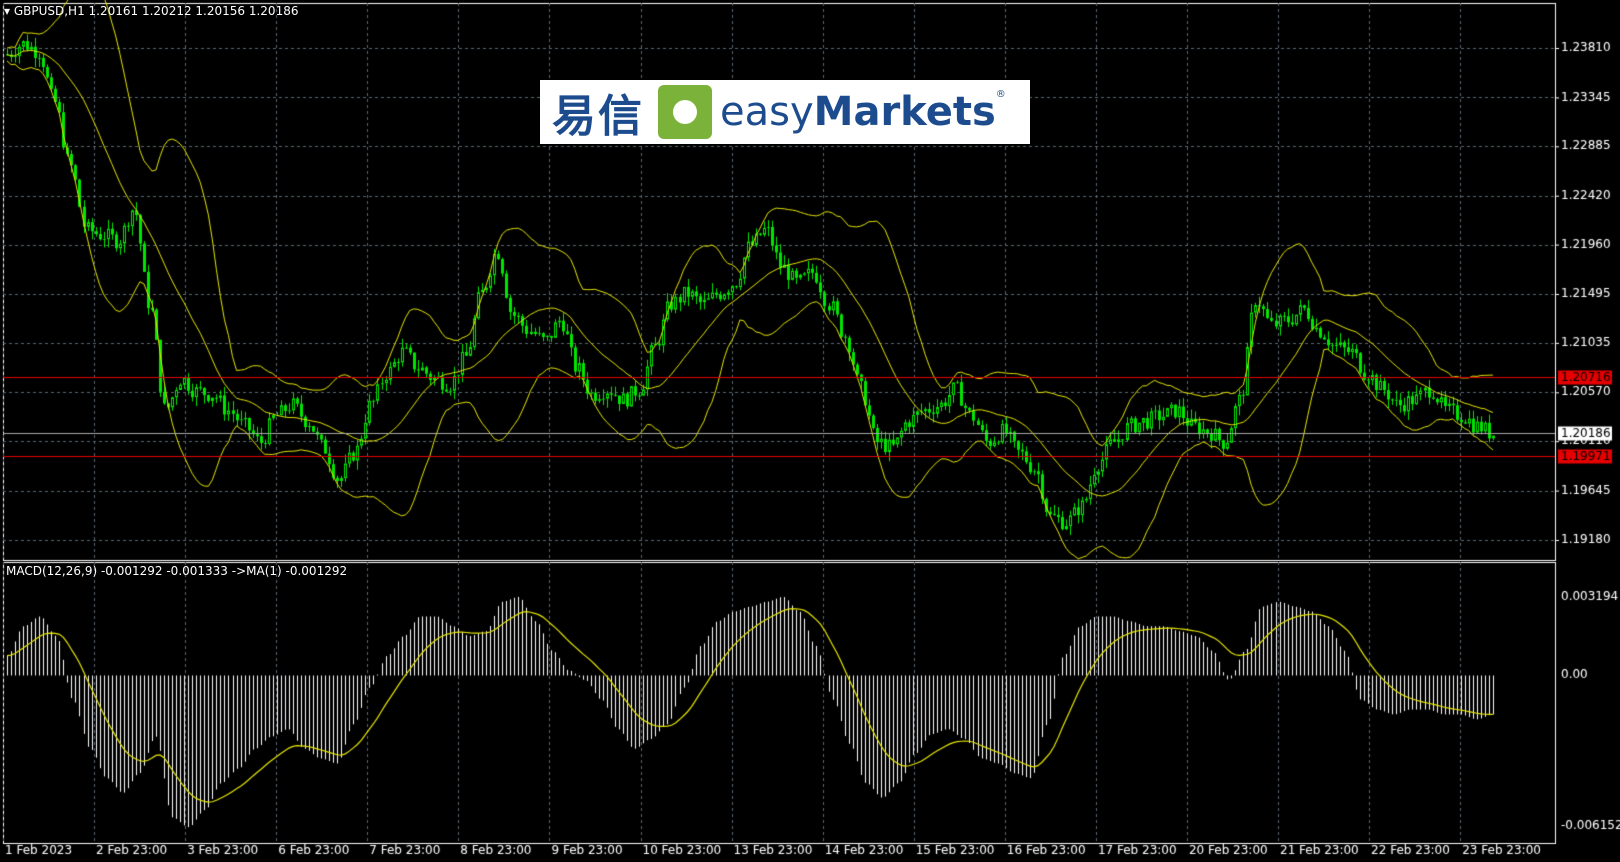 The image size is (1620, 862). What do you see at coordinates (685, 112) in the screenshot?
I see `logo-mark-icon` at bounding box center [685, 112].